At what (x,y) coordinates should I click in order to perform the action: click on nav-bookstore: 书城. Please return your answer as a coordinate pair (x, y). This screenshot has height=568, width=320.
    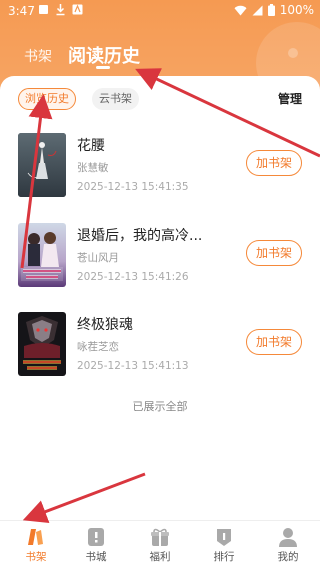
    Looking at the image, I should click on (96, 545).